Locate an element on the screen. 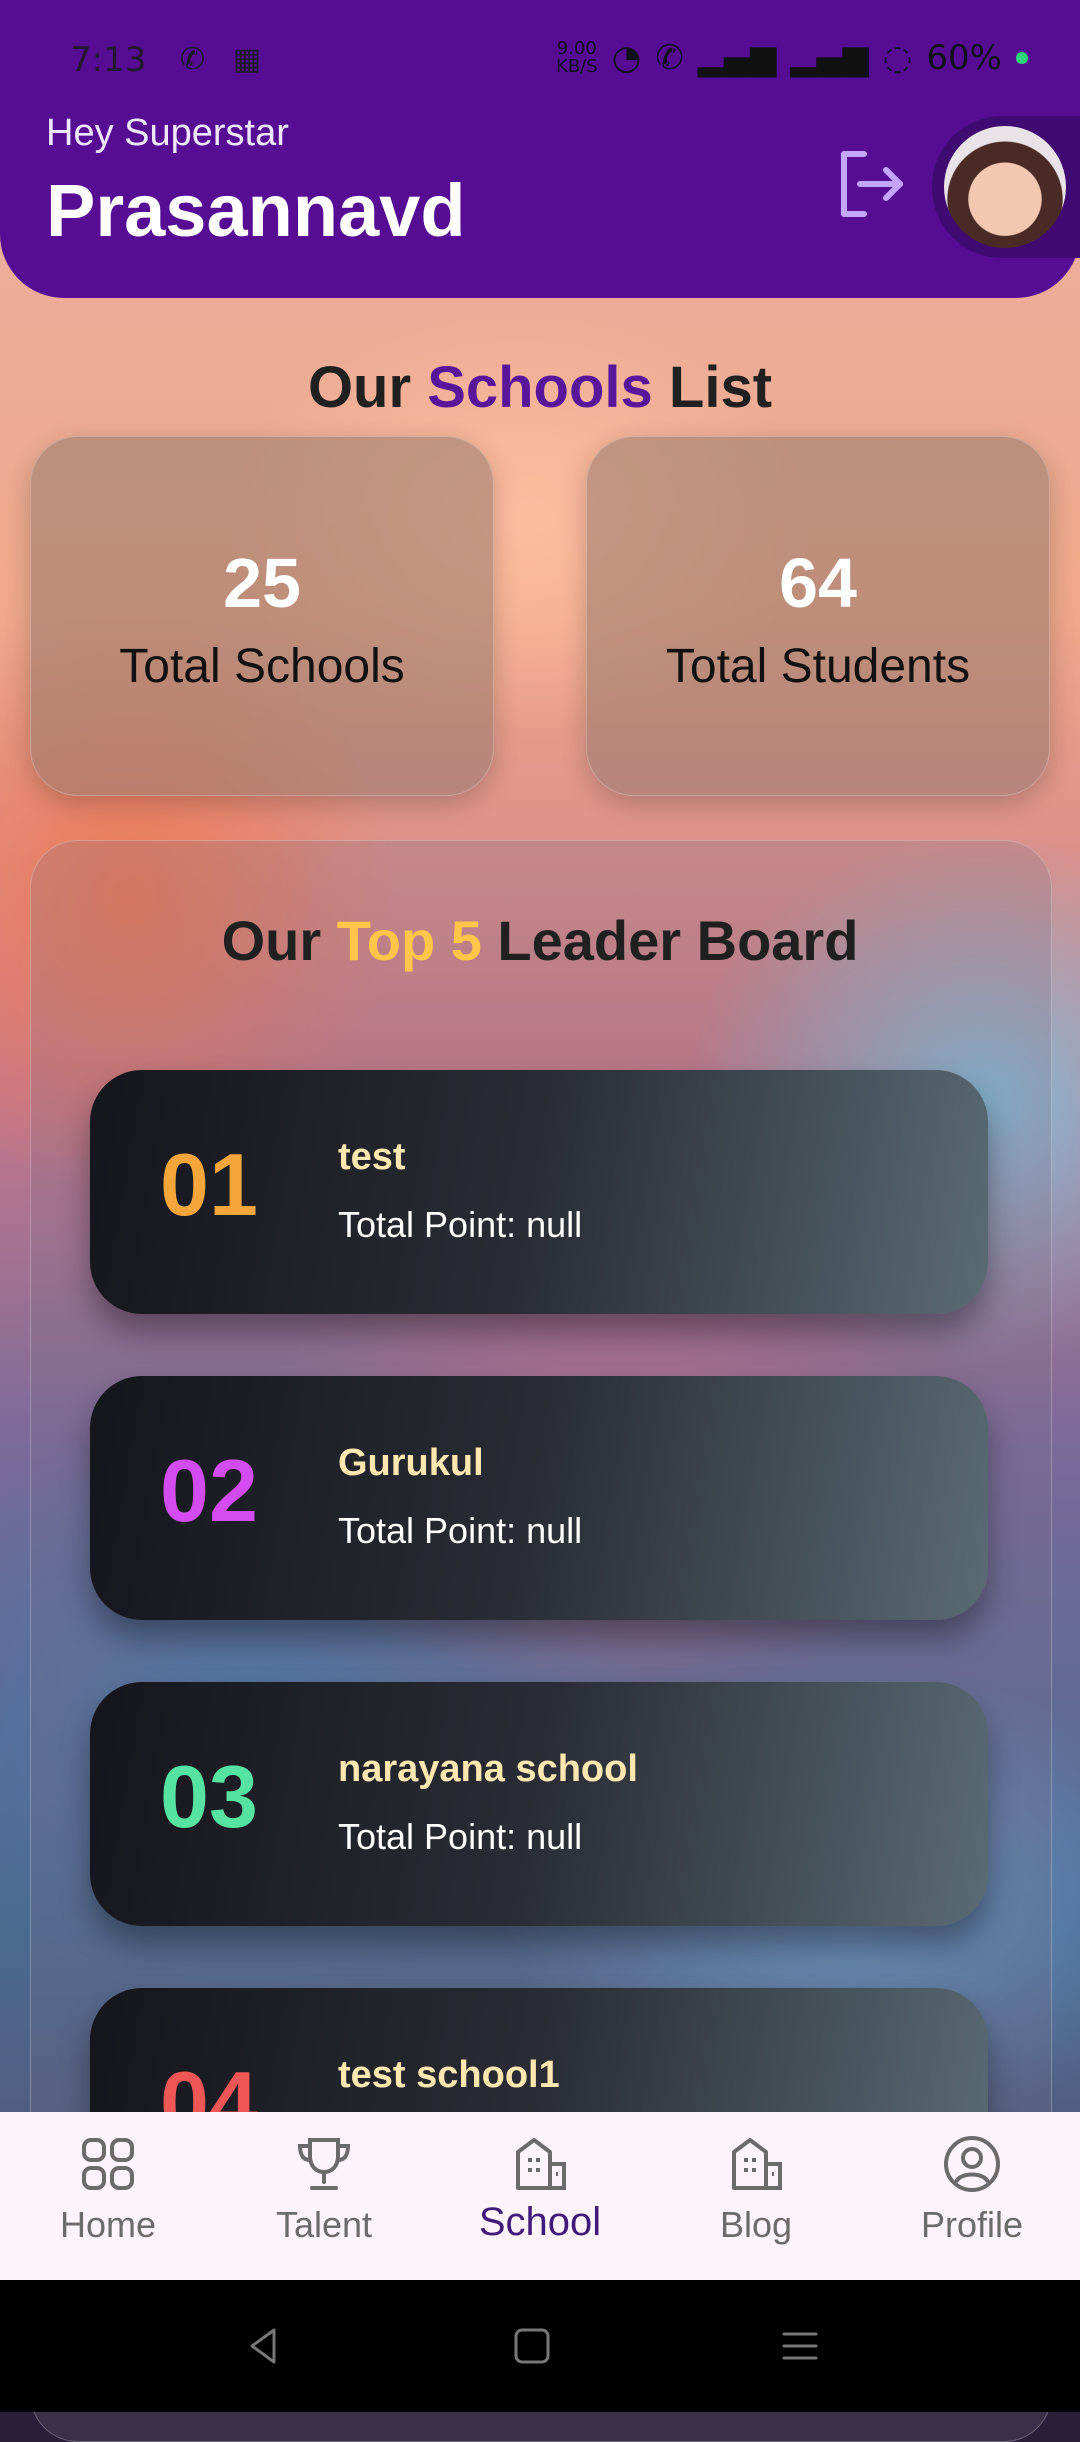 The height and width of the screenshot is (2442, 1080). wifi-icon: ◔ is located at coordinates (626, 58).